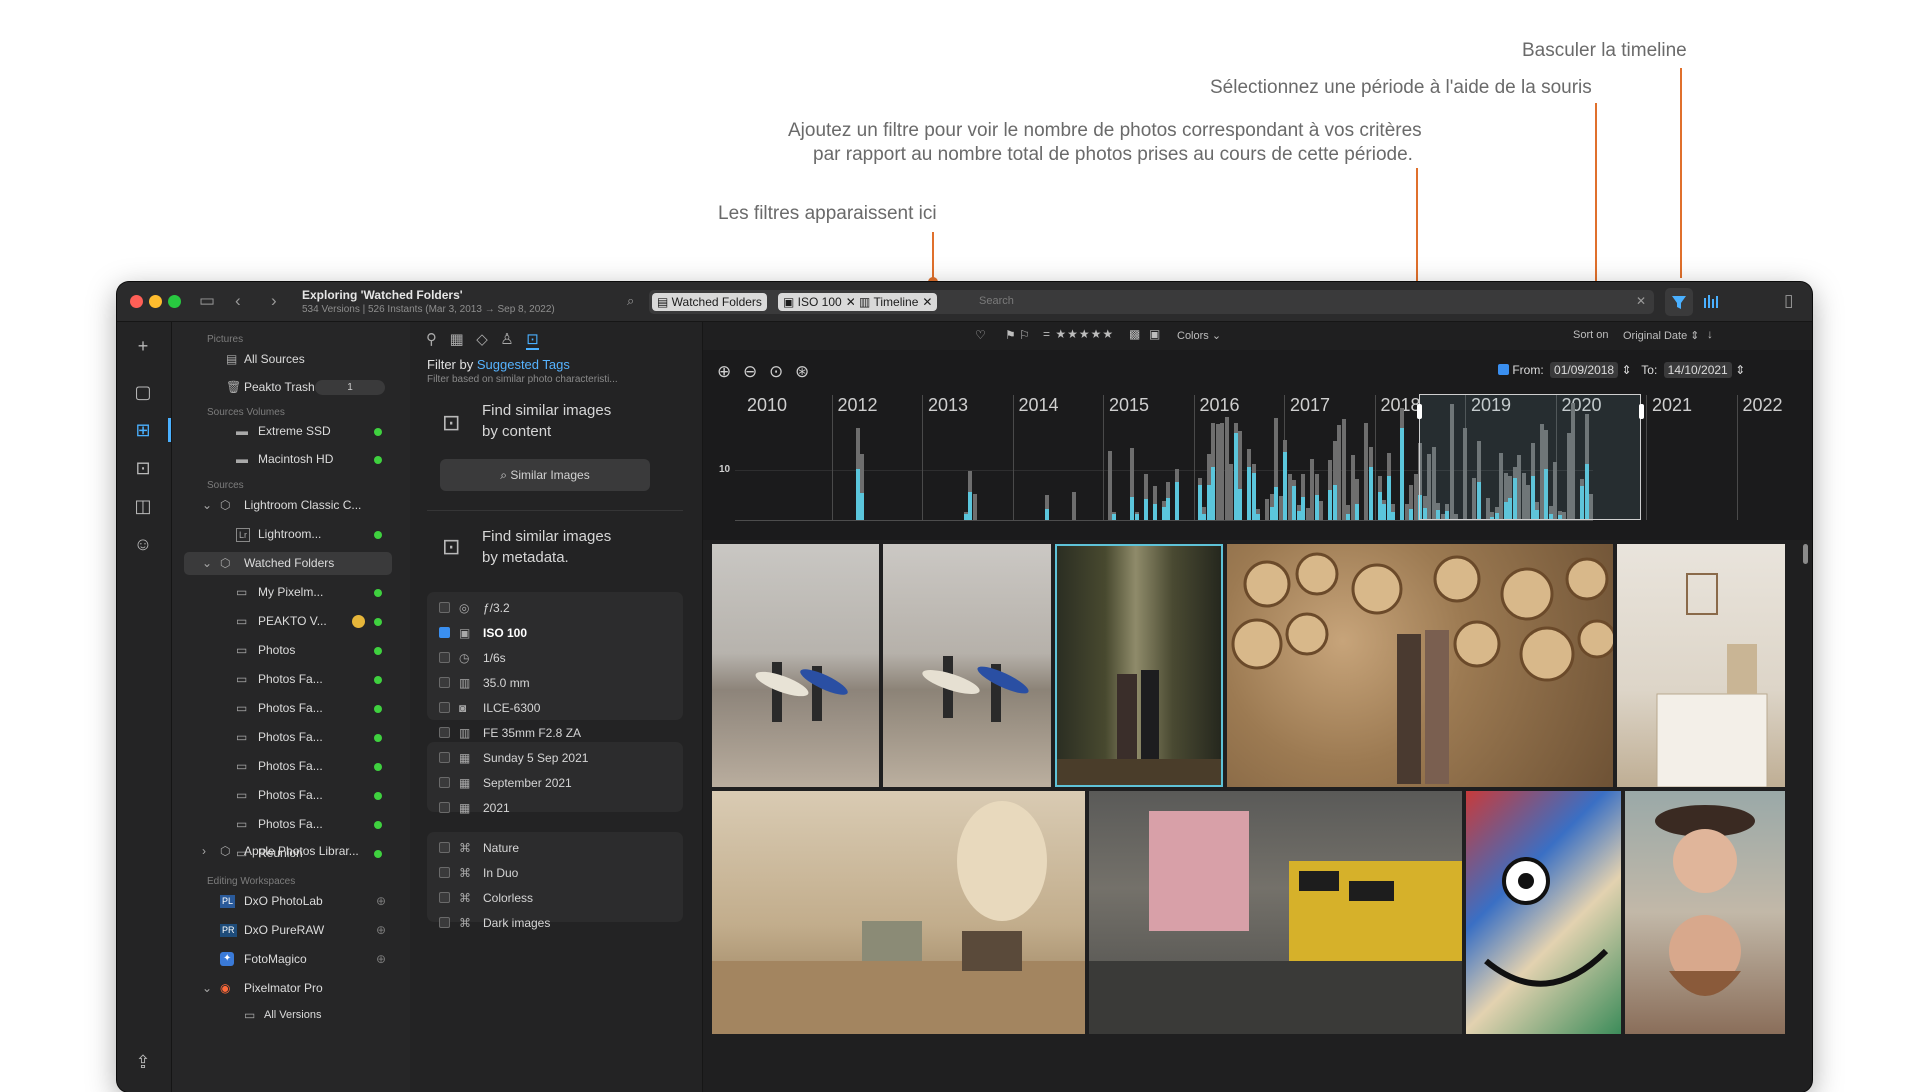 The image size is (1920, 1092). I want to click on sidebar-toggle-icon: ▭, so click(207, 301).